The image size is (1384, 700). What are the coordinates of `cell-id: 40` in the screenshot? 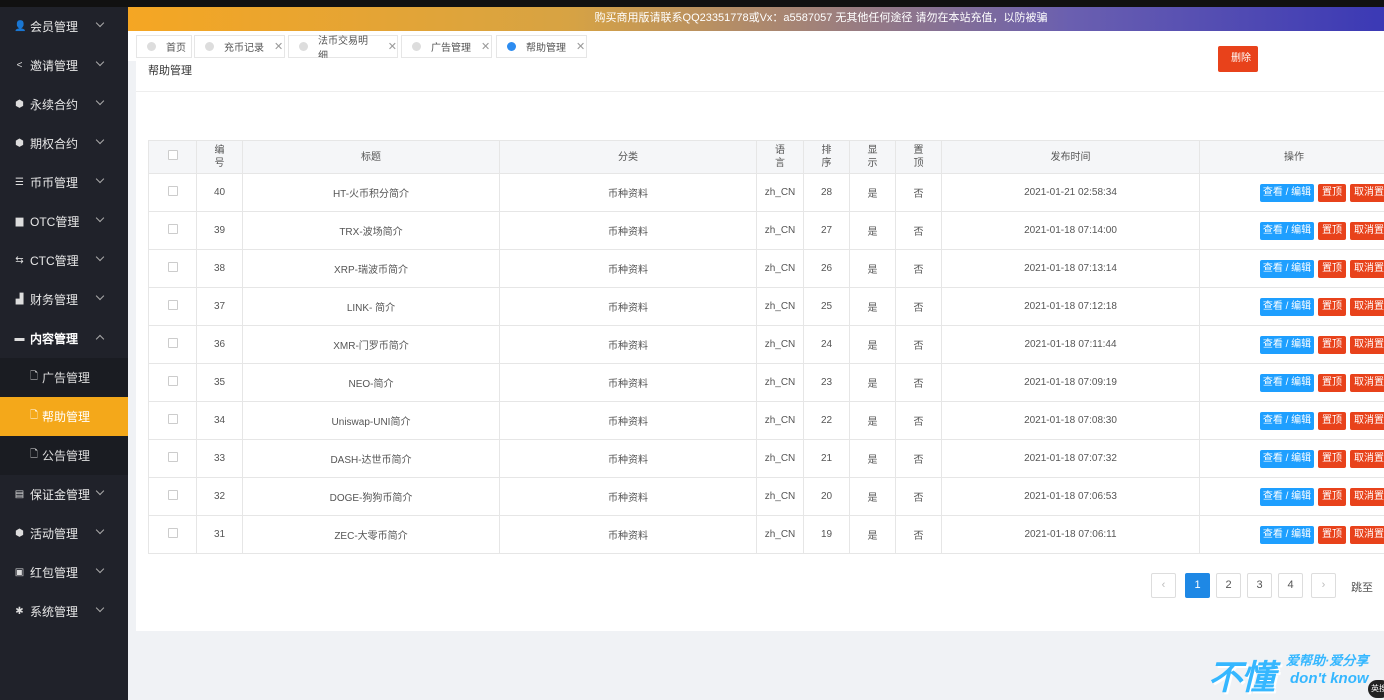 It's located at (219, 192).